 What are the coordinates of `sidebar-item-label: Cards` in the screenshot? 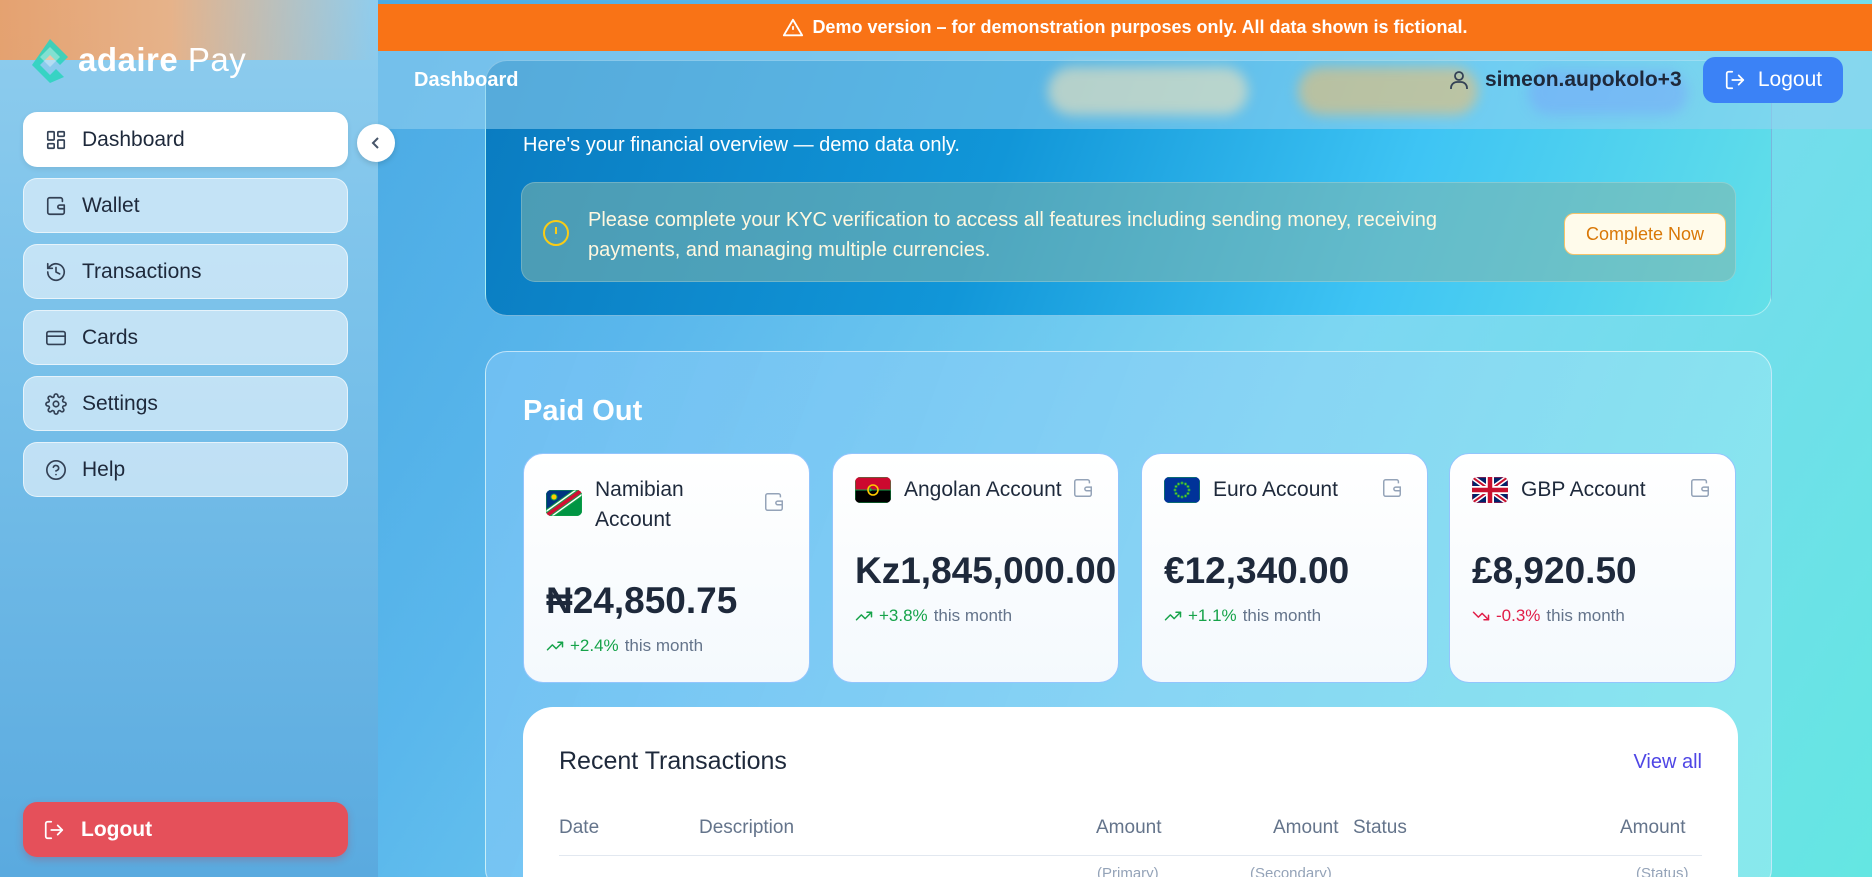 It's located at (110, 337).